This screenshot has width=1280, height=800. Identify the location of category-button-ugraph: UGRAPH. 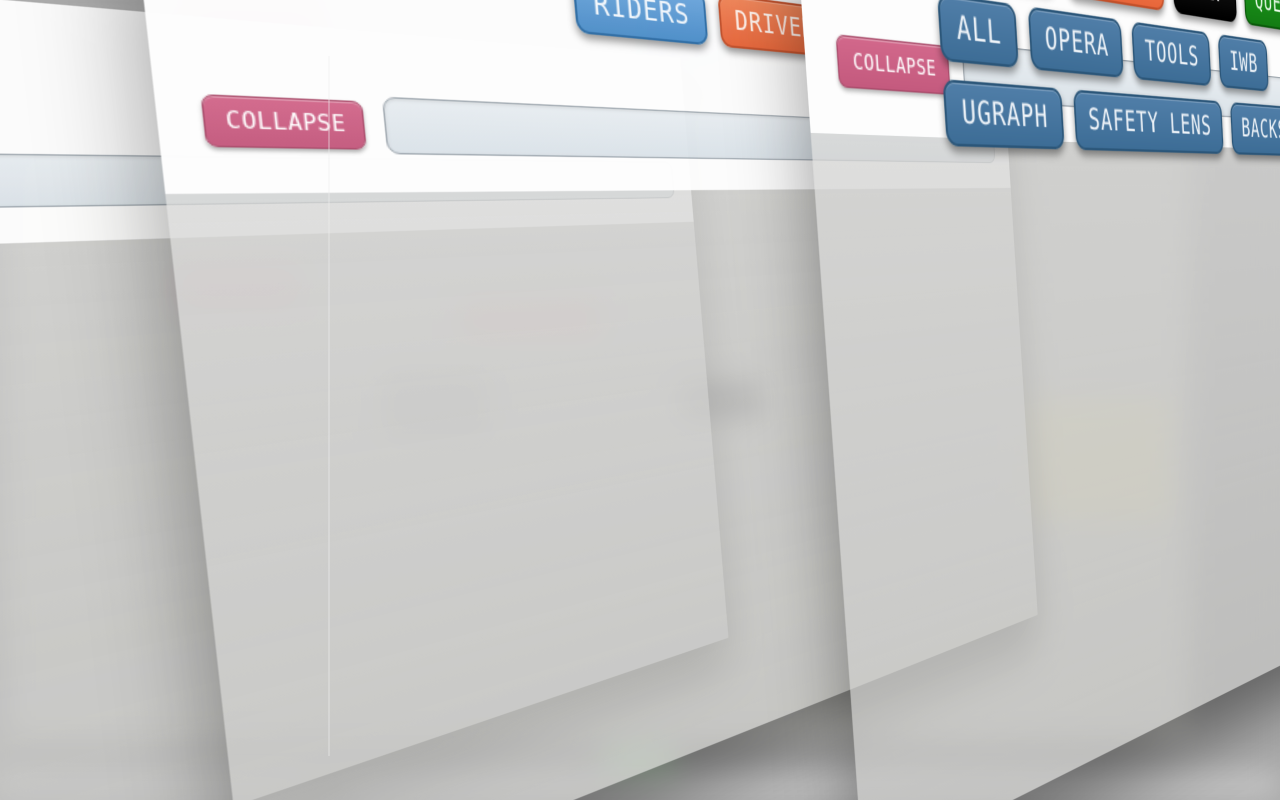
(1003, 114).